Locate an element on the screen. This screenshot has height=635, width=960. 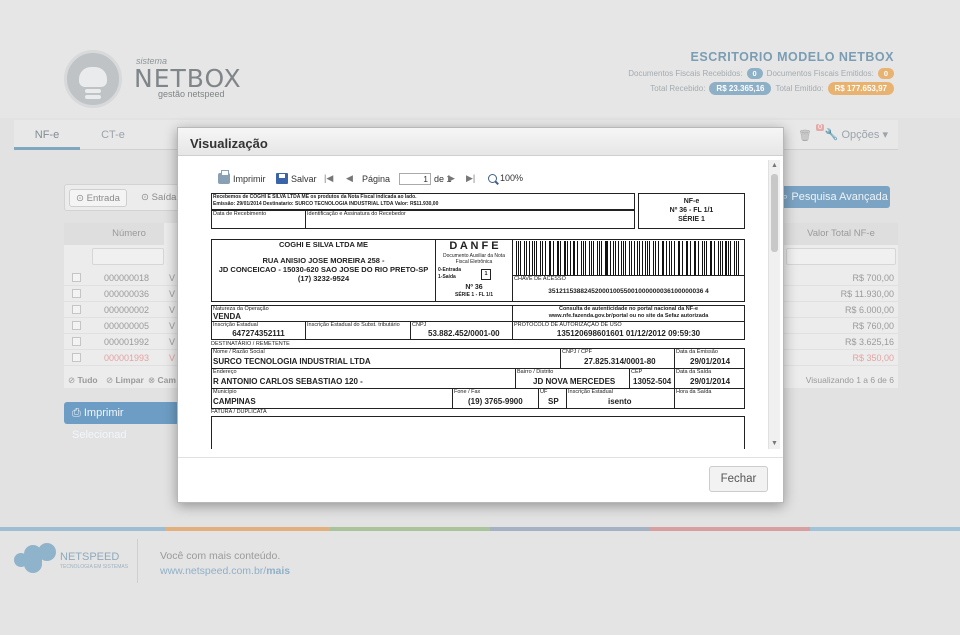
next-page-button: ▶ is located at coordinates (451, 178).